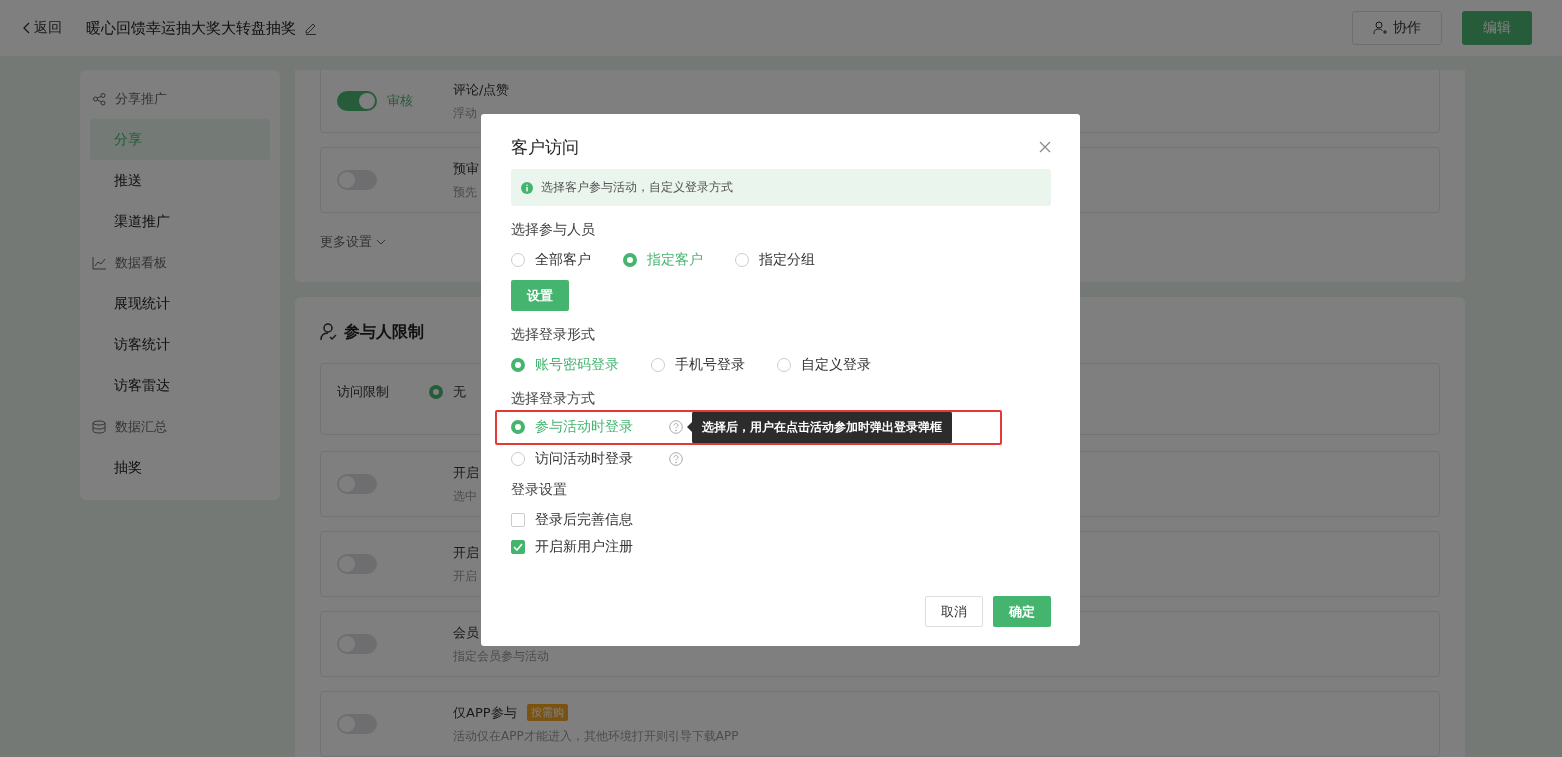 The image size is (1562, 757). What do you see at coordinates (553, 335) in the screenshot?
I see `section-label: 选择登录形式` at bounding box center [553, 335].